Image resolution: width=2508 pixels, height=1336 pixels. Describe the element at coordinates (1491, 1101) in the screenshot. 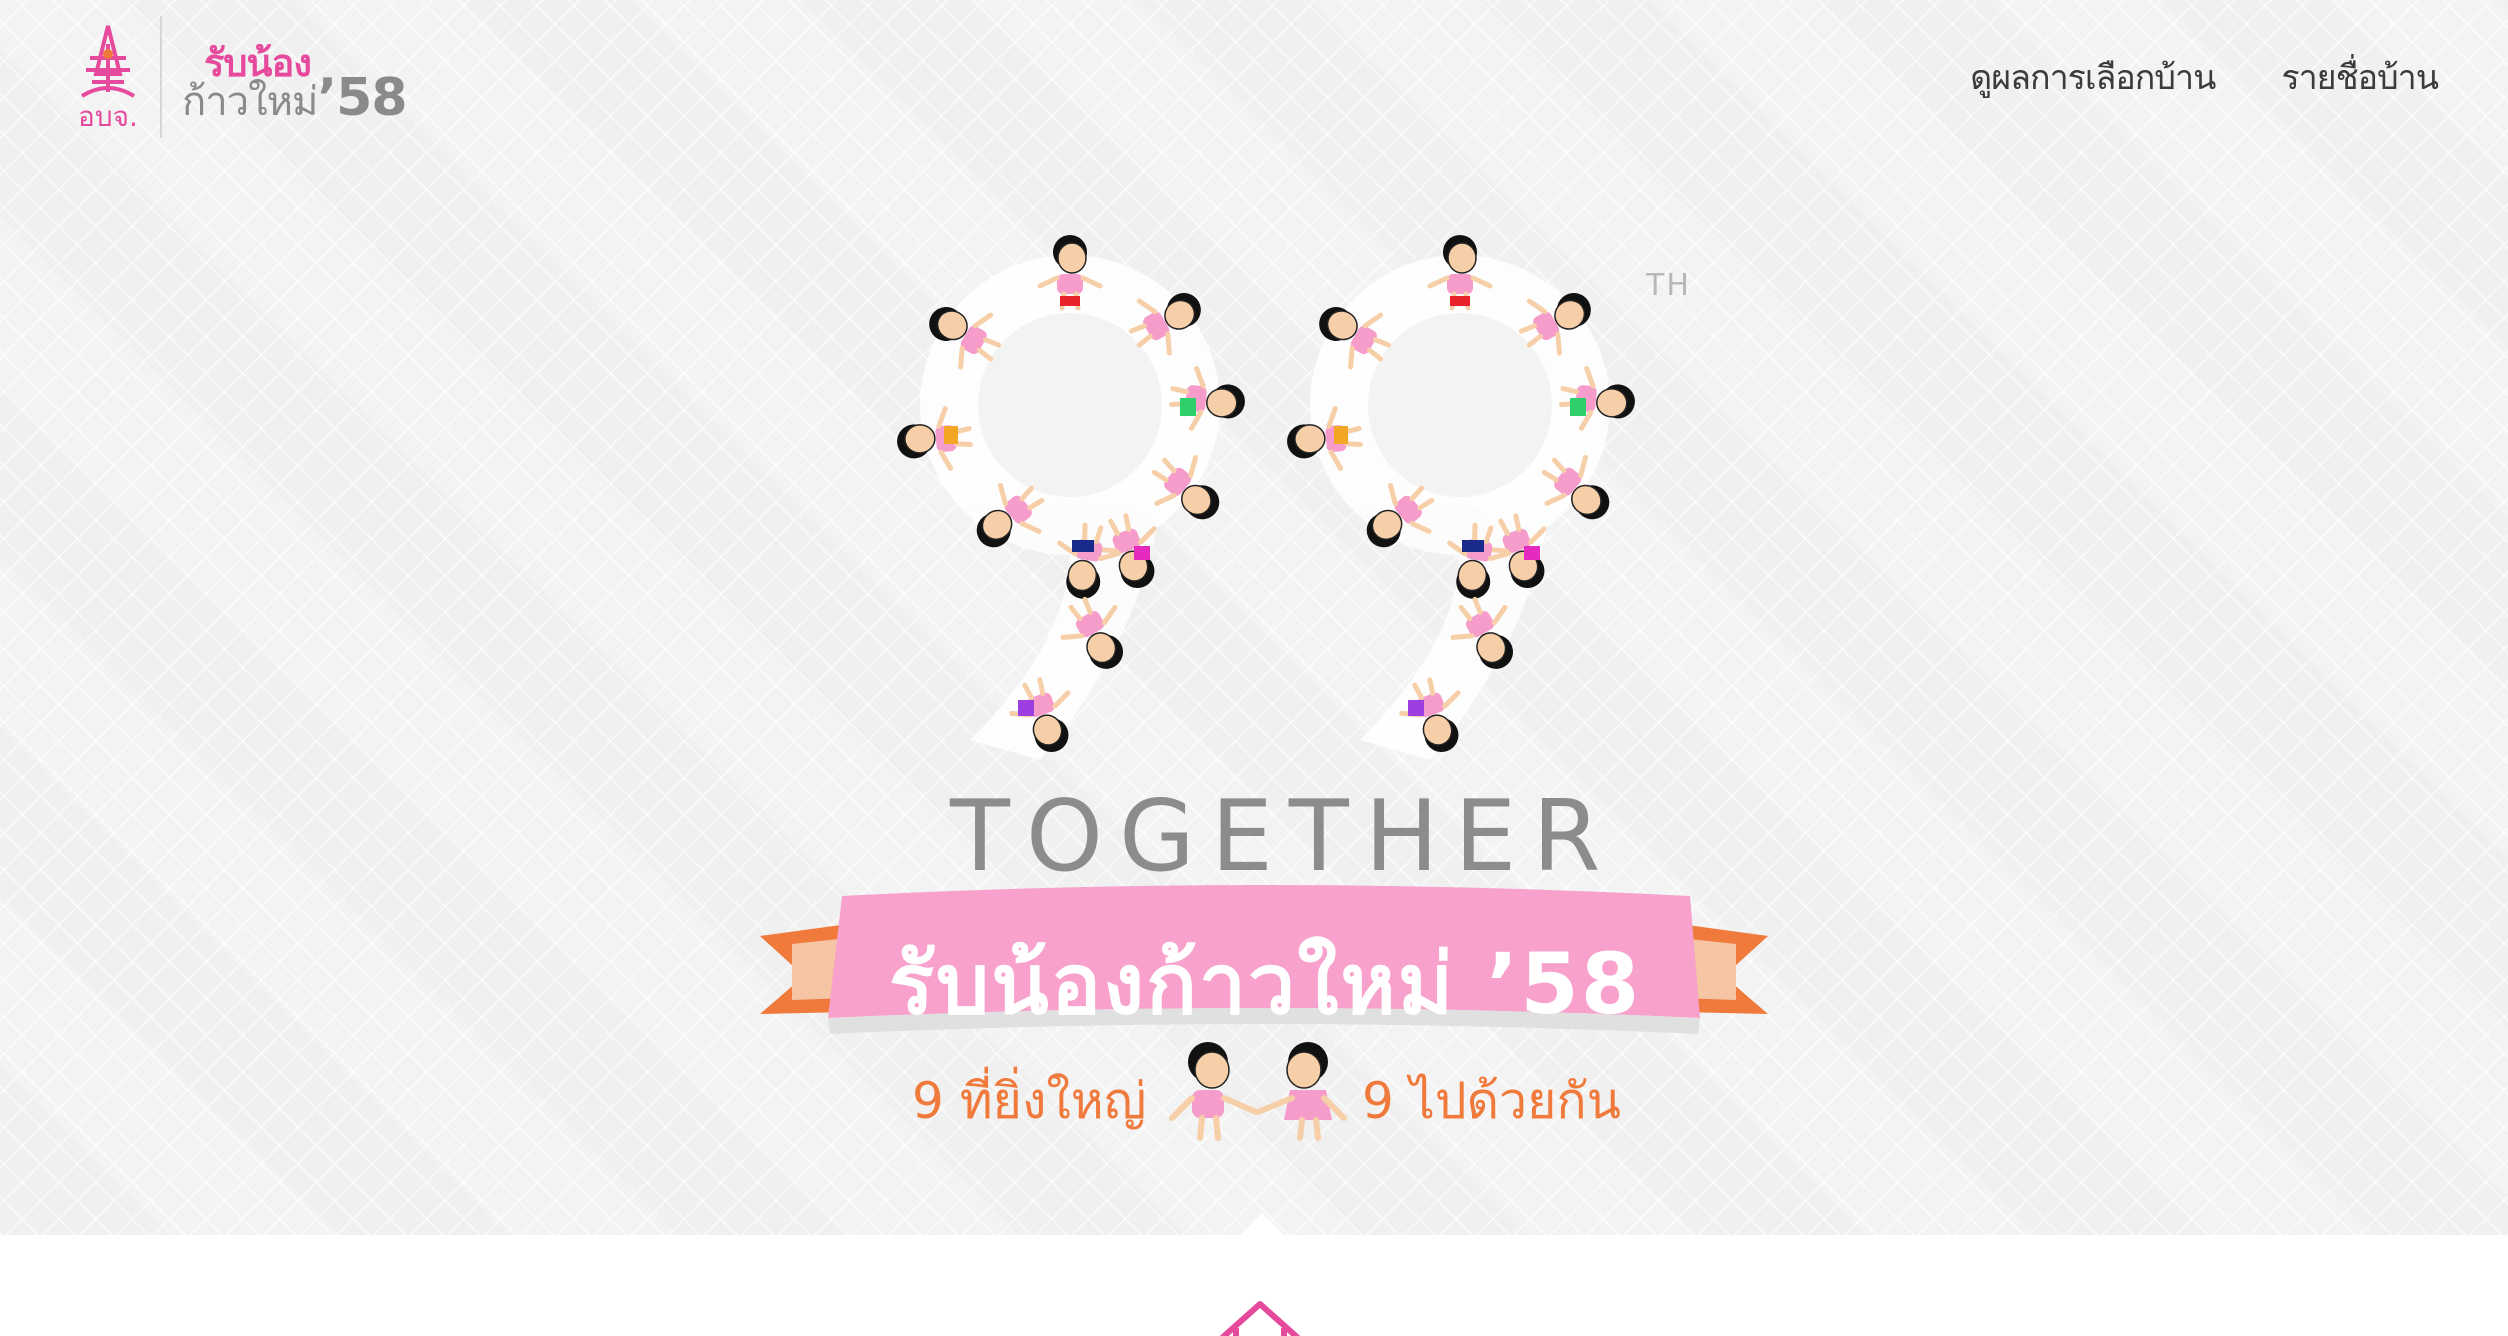

I see `tagline-right: 9 ไปด้วยกัน` at that location.